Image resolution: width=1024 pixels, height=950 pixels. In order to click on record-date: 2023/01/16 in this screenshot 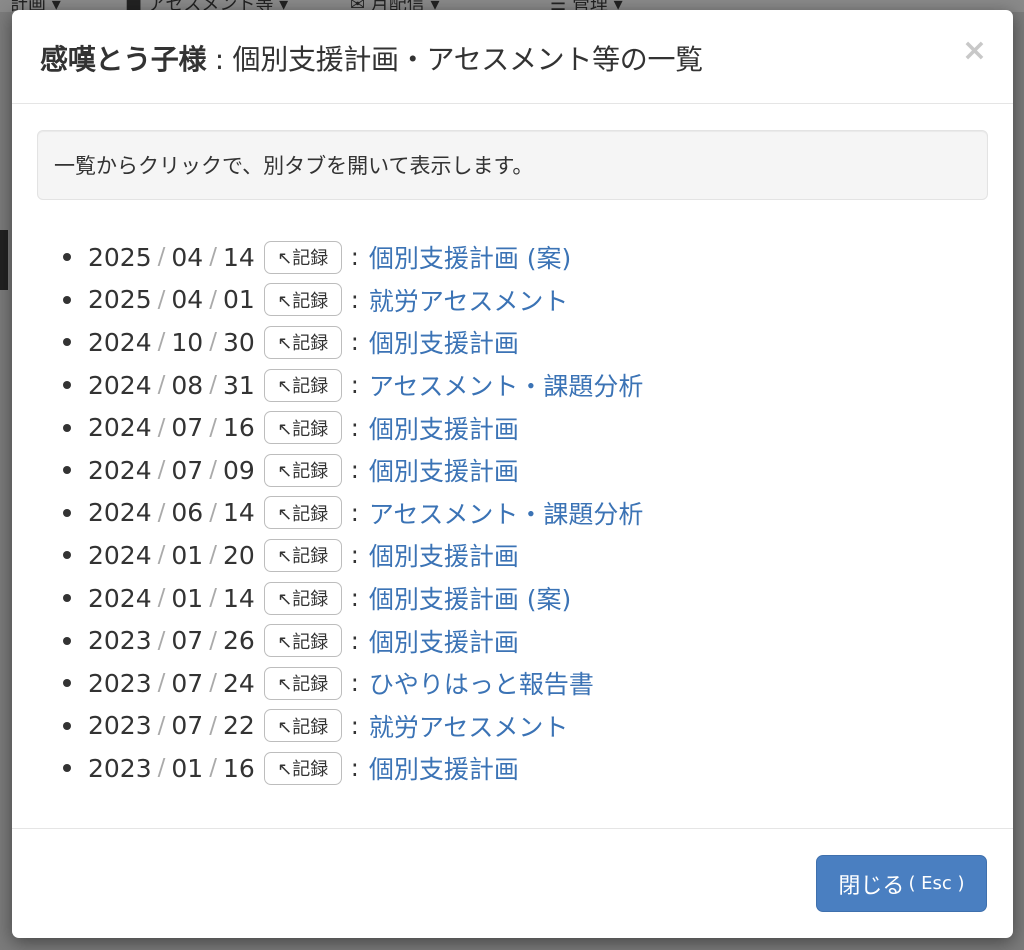, I will do `click(171, 768)`.